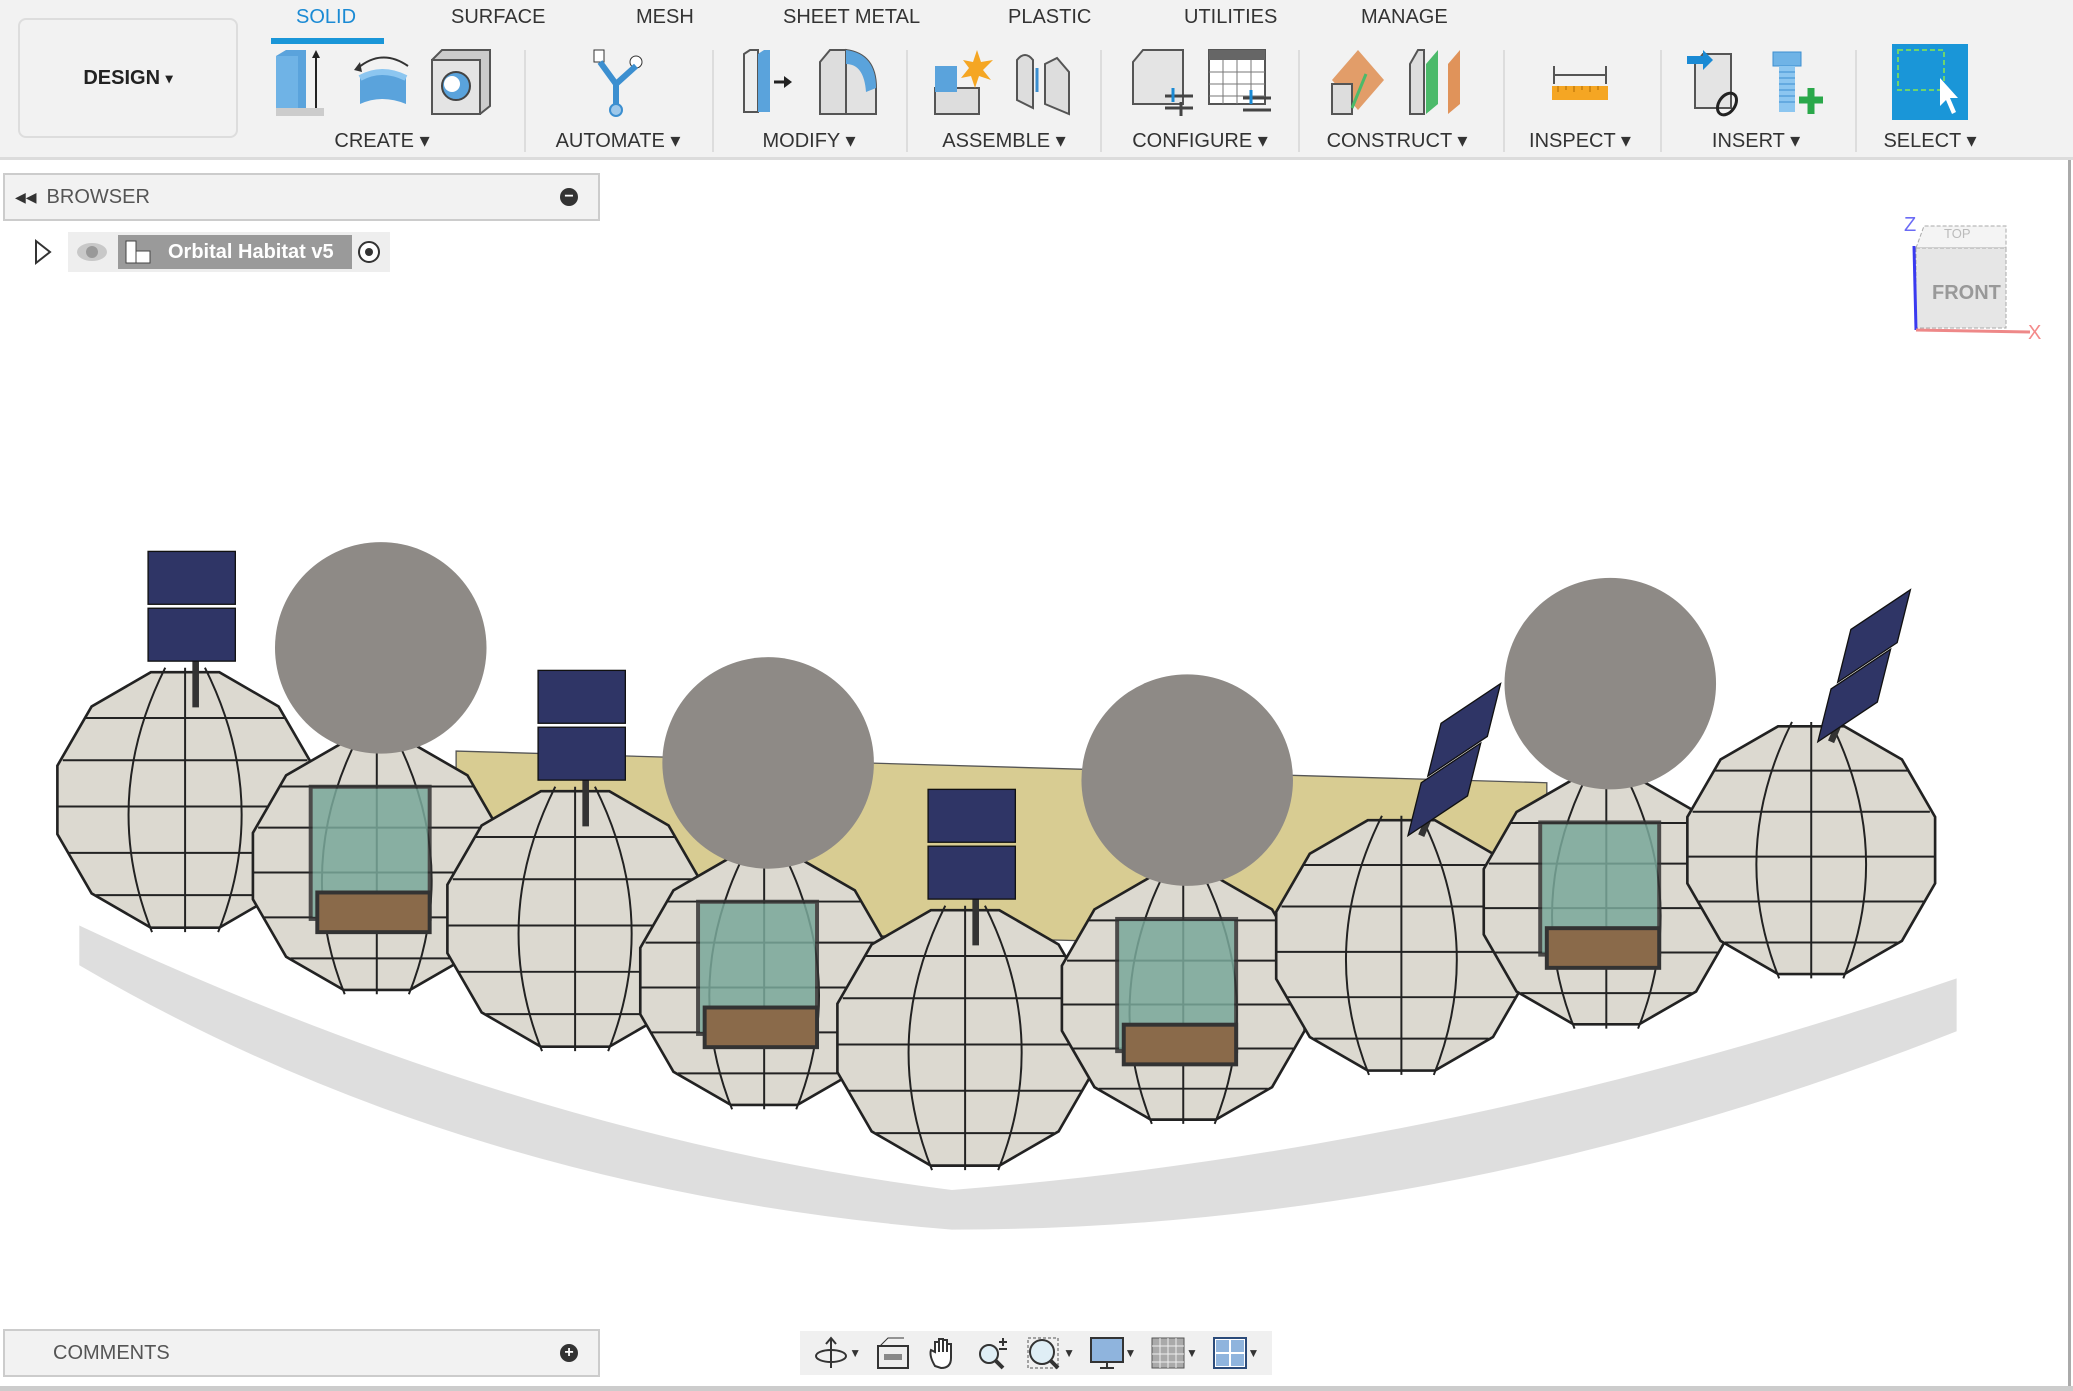  Describe the element at coordinates (460, 83) in the screenshot. I see `hole-icon` at that location.